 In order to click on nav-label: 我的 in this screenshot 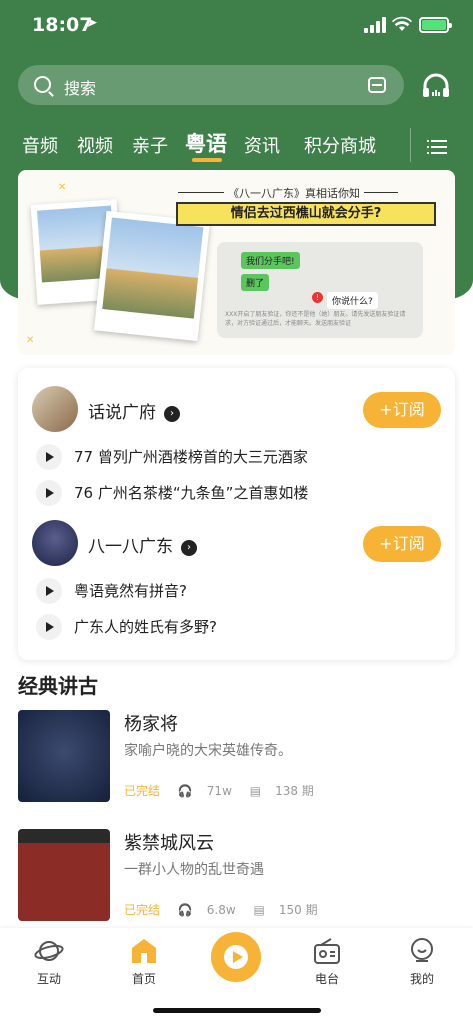, I will do `click(421, 979)`.